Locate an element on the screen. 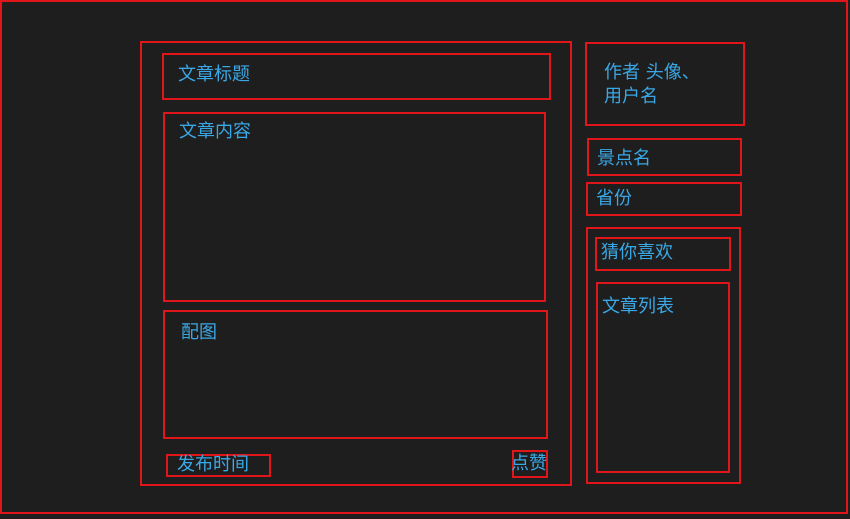 The height and width of the screenshot is (519, 850). recommend-title-label: 猜你喜欢 is located at coordinates (637, 252).